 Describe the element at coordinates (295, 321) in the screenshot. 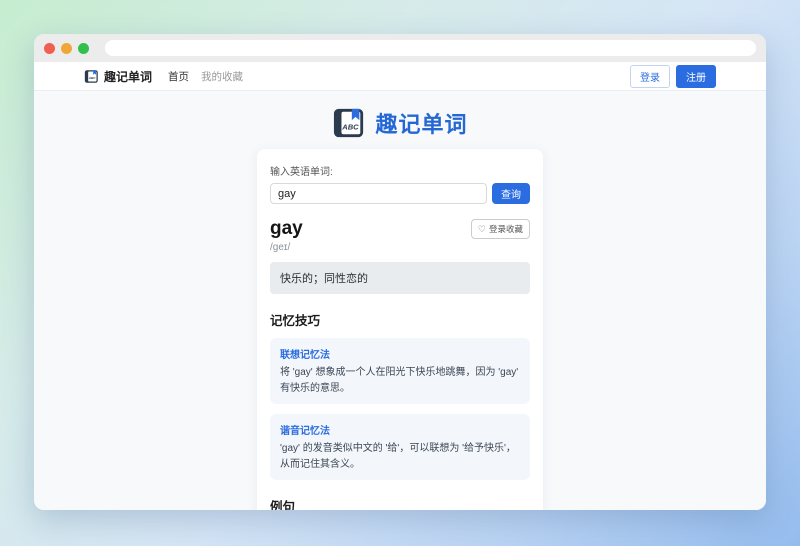

I see `tips-section-title: 记忆技巧` at that location.